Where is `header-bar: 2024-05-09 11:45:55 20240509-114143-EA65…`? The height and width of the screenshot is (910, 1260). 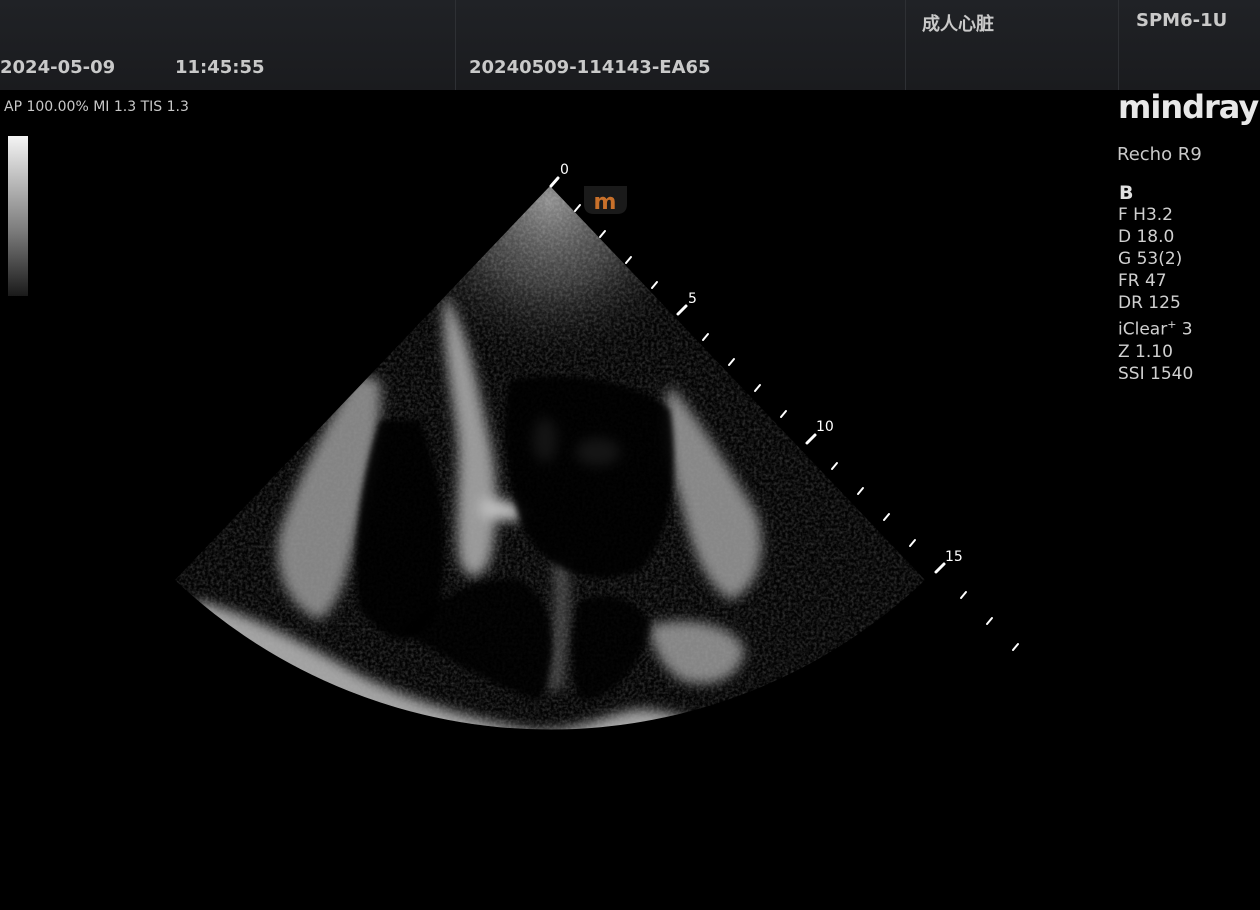
header-bar: 2024-05-09 11:45:55 20240509-114143-EA65… is located at coordinates (630, 45).